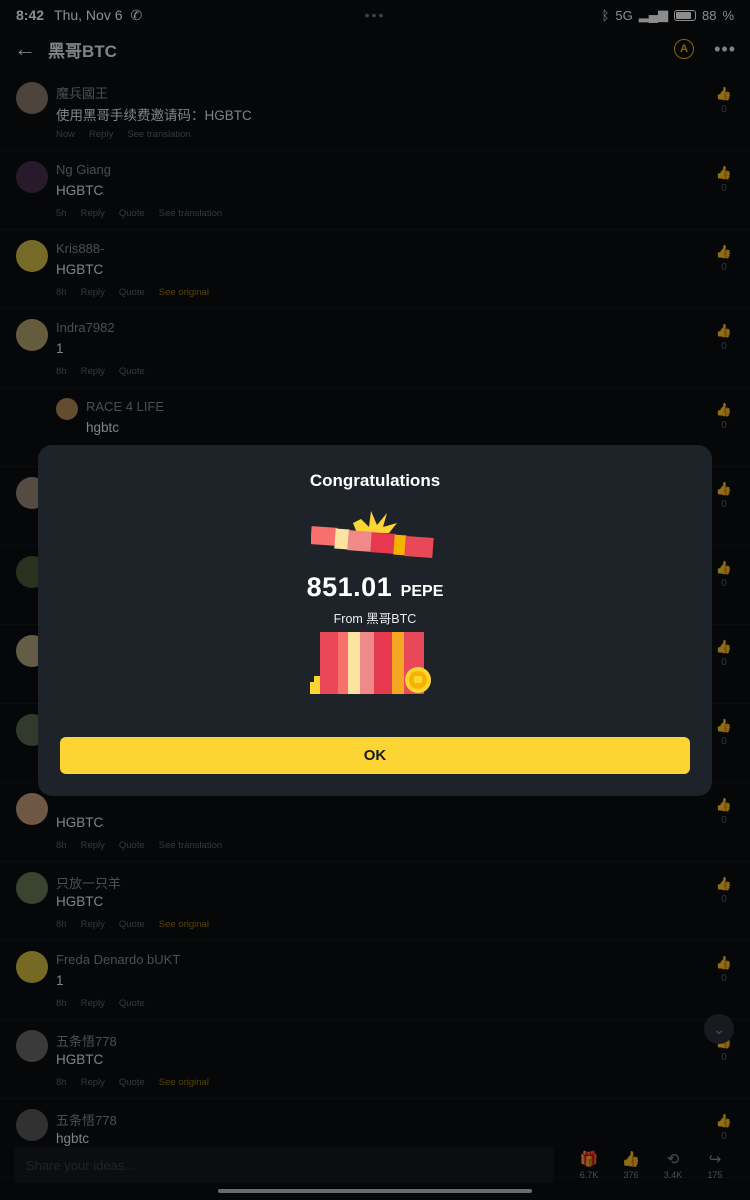  Describe the element at coordinates (372, 534) in the screenshot. I see `gift-lid-icon` at that location.